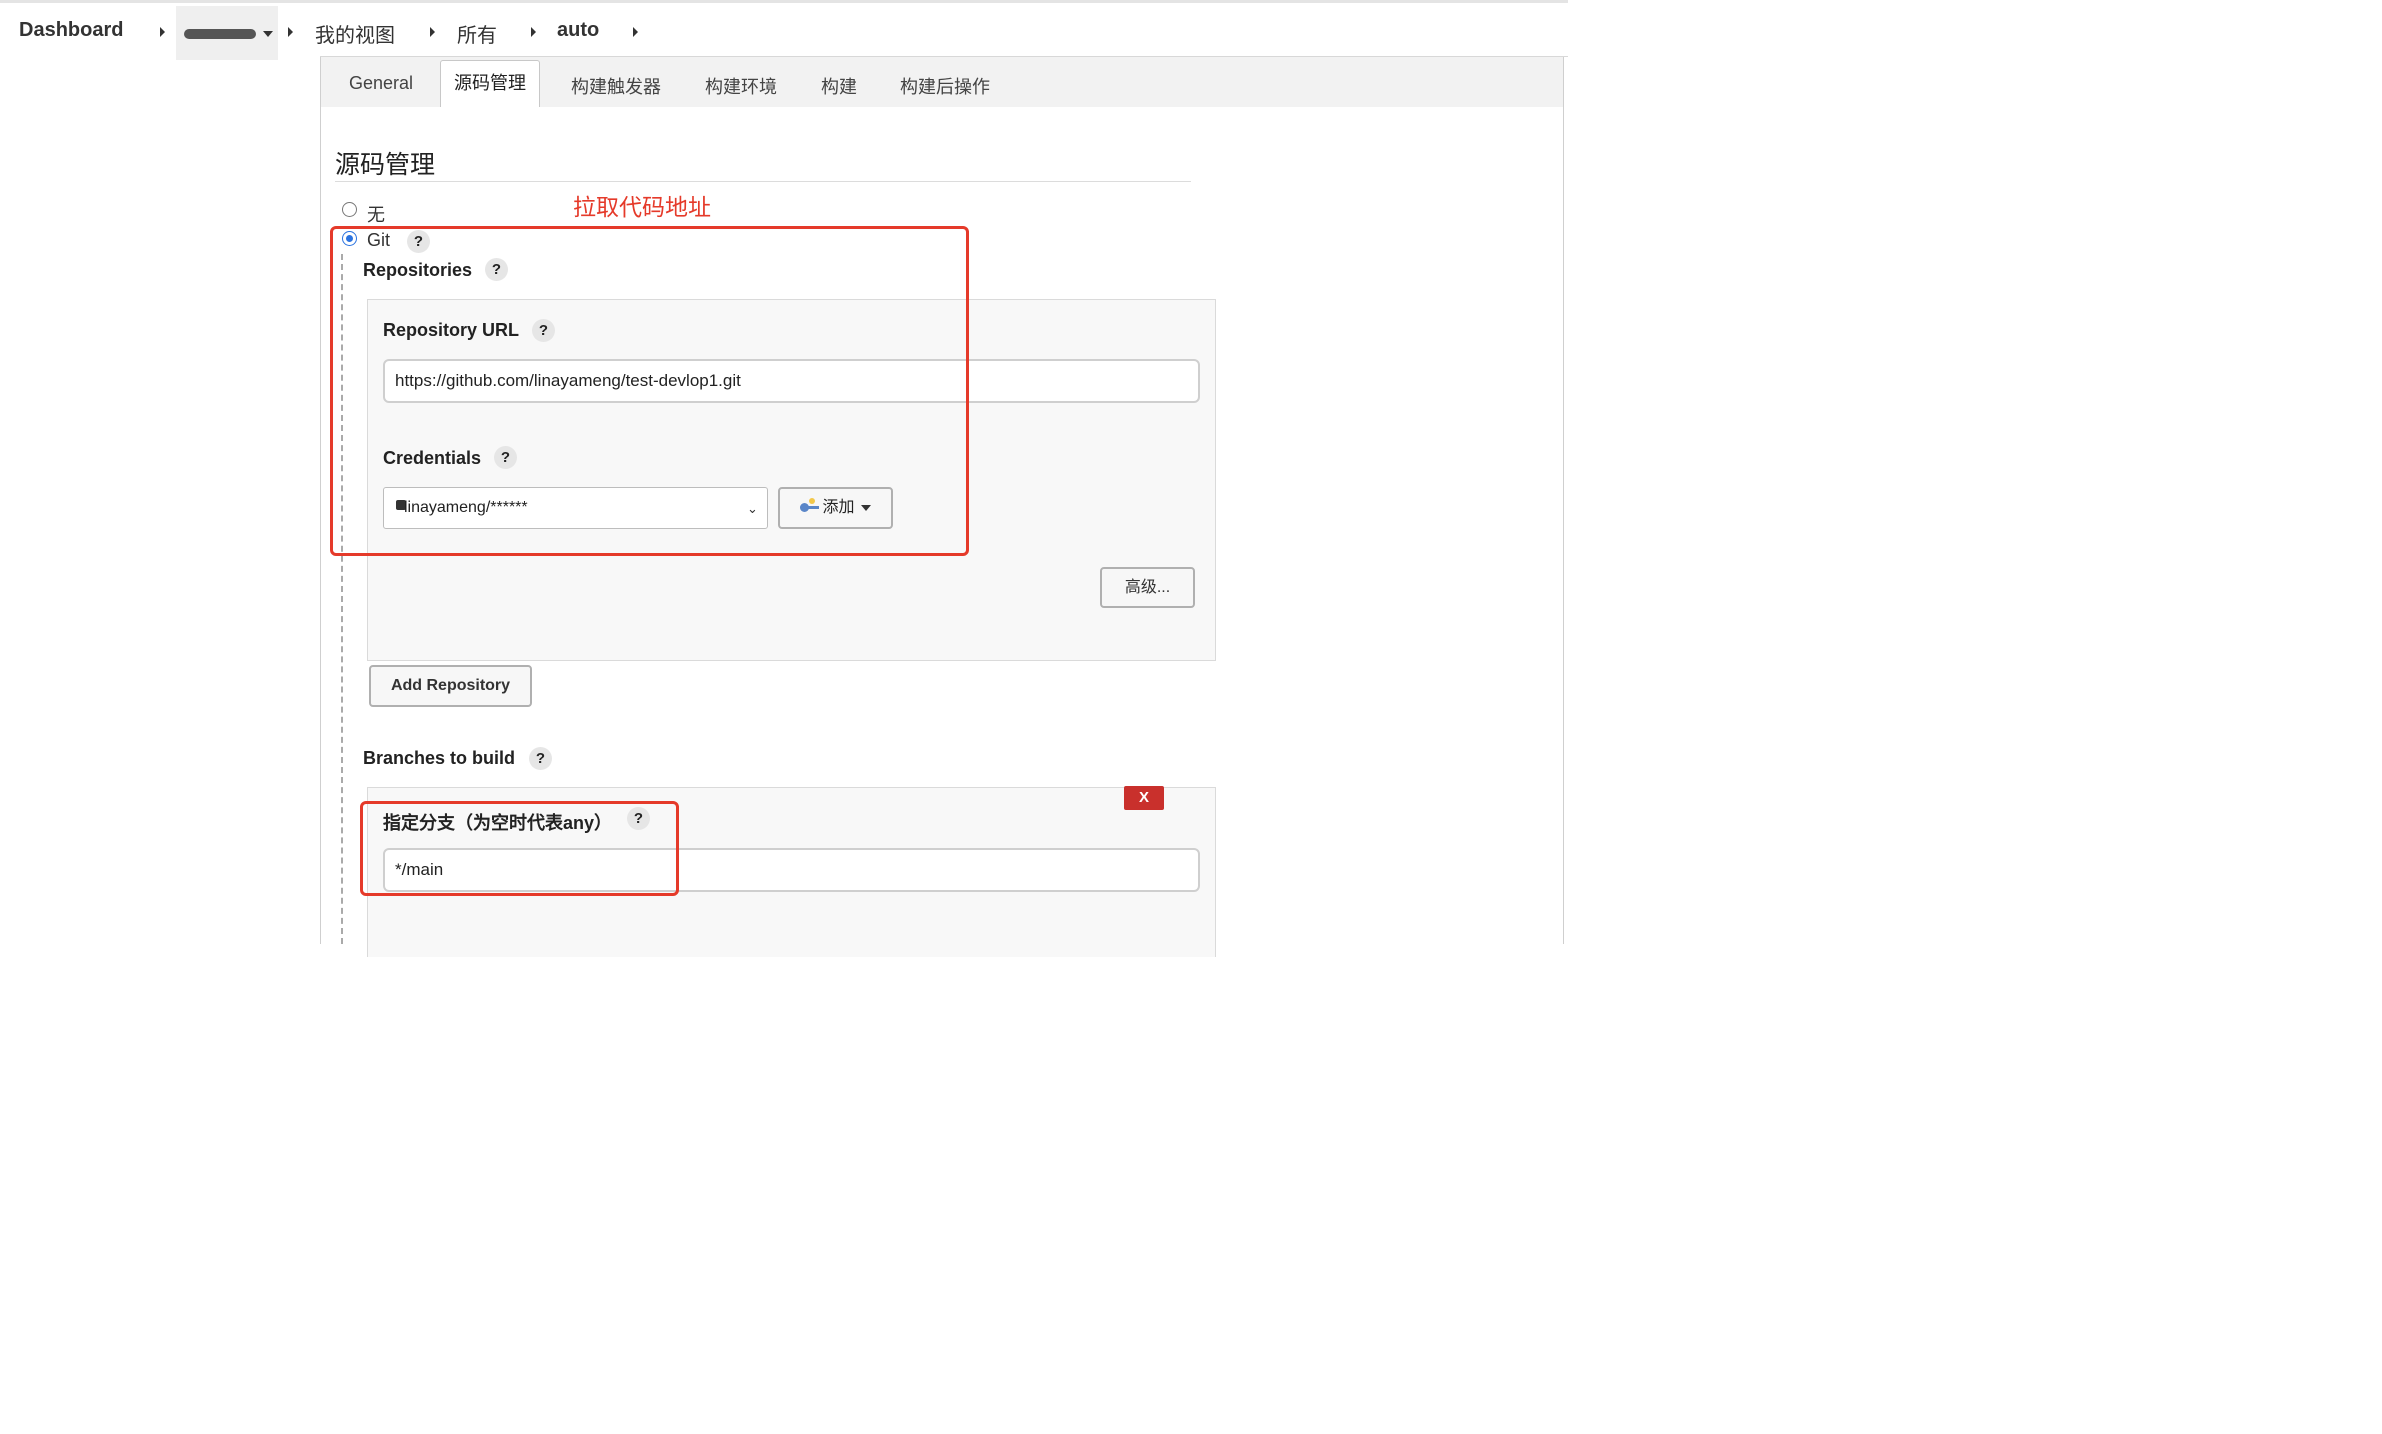 The height and width of the screenshot is (1434, 2382). Describe the element at coordinates (642, 207) in the screenshot. I see `annotation-label: 拉取代码地址` at that location.